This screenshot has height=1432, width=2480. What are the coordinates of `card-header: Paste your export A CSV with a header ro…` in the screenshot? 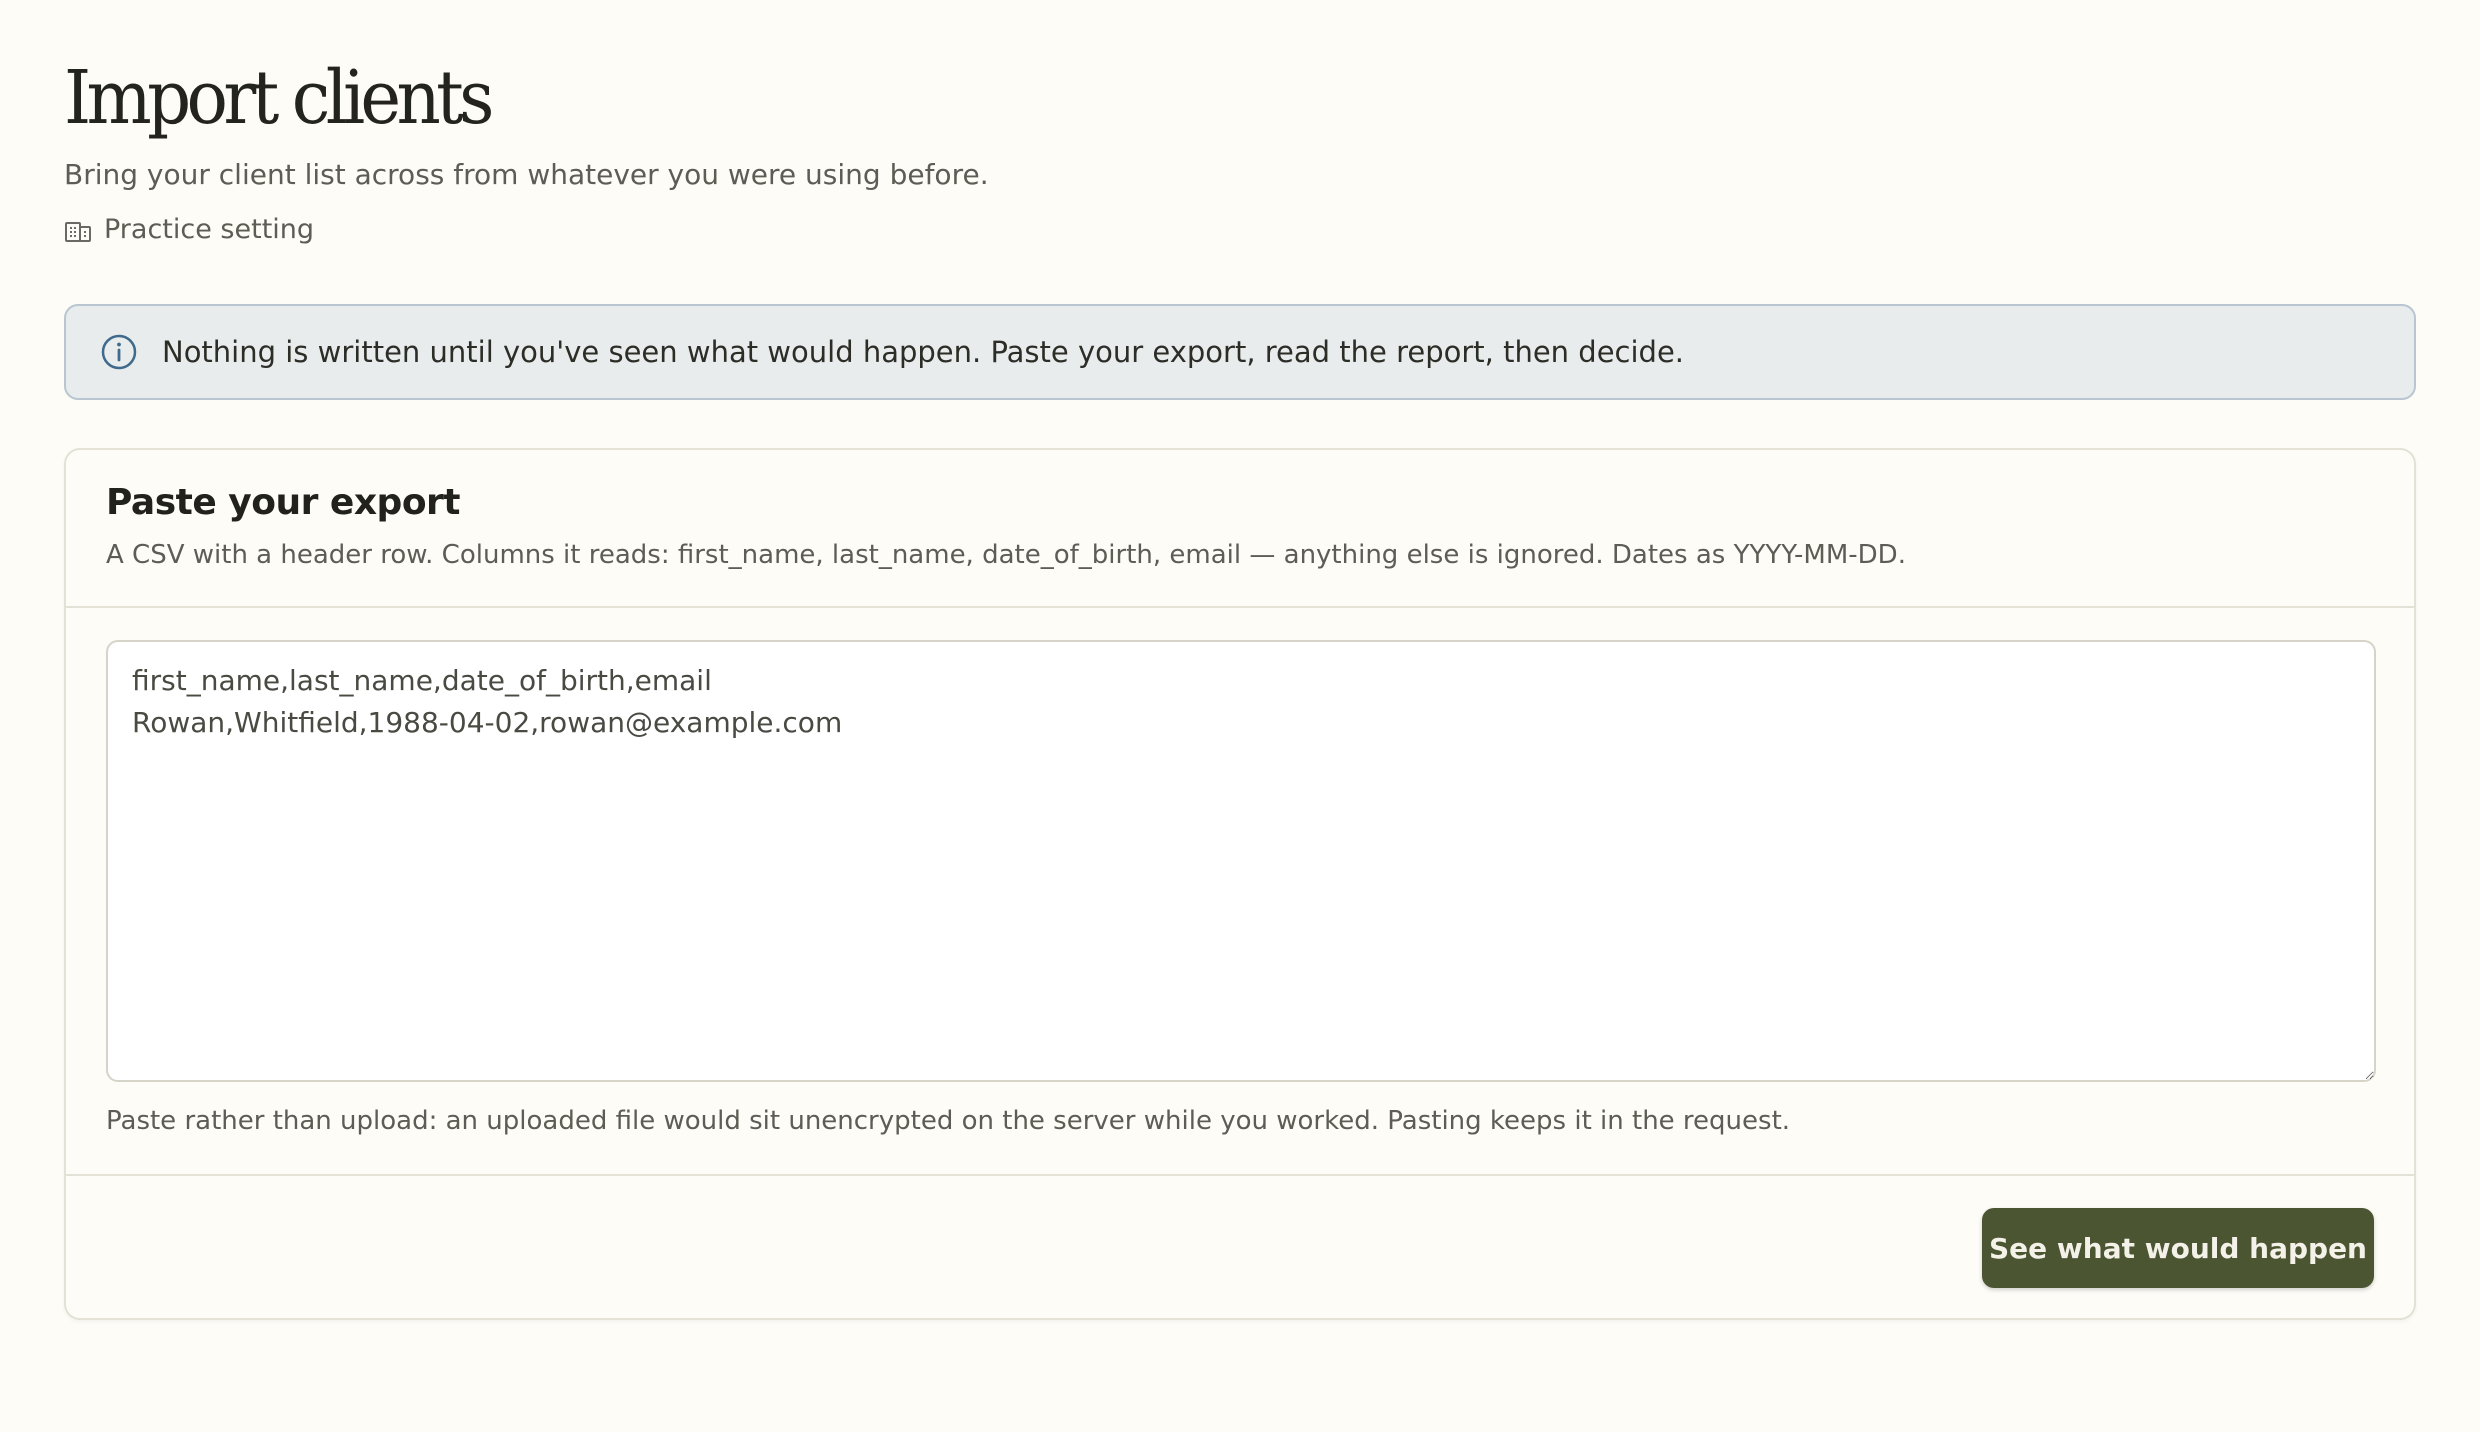 It's located at (1240, 529).